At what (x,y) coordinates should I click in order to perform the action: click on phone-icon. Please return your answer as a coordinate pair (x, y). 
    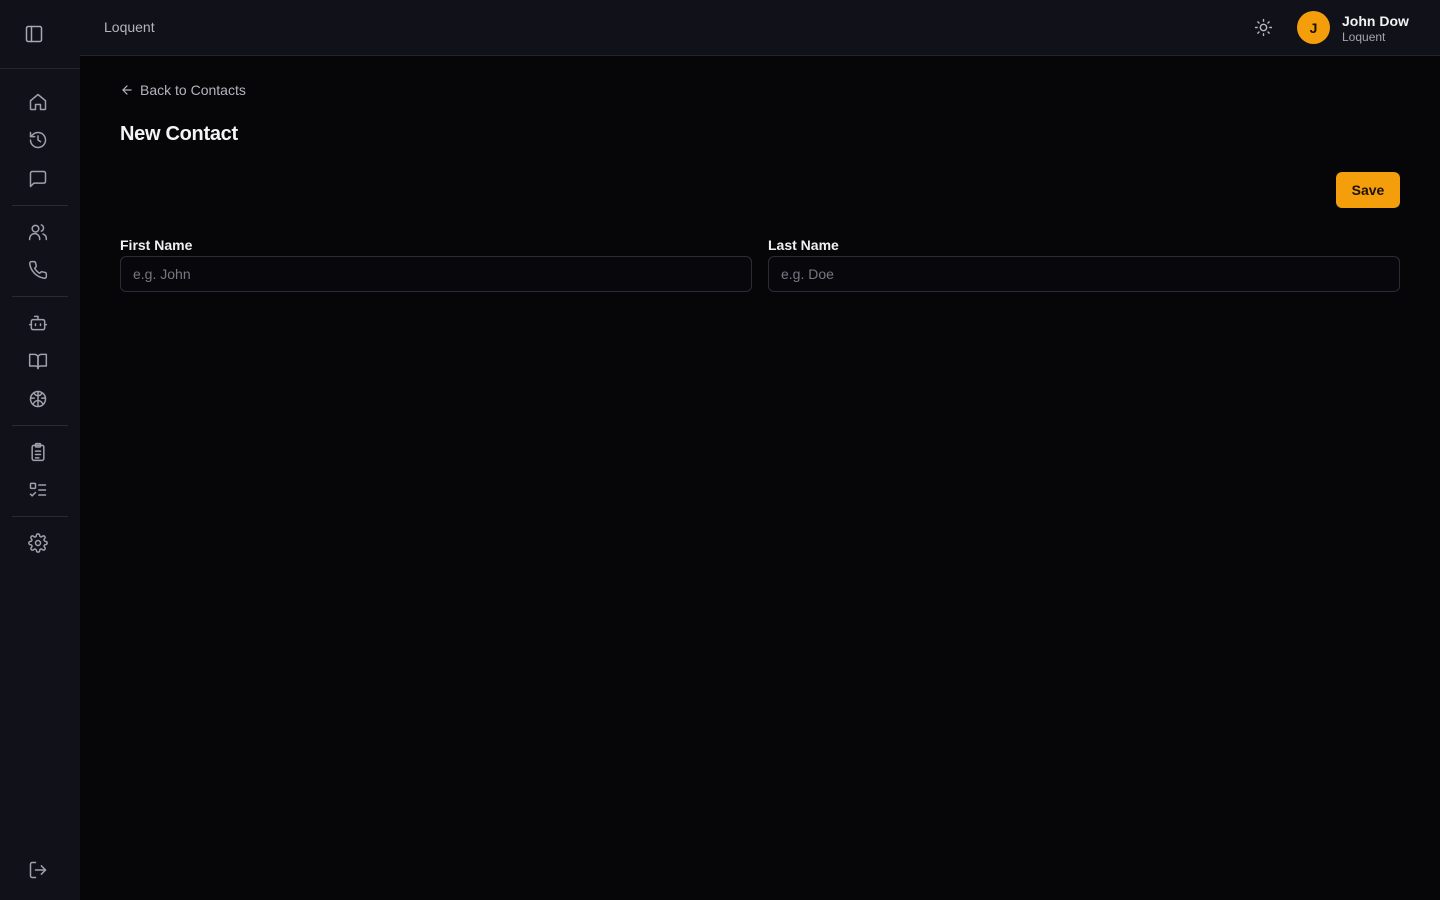
    Looking at the image, I should click on (38, 270).